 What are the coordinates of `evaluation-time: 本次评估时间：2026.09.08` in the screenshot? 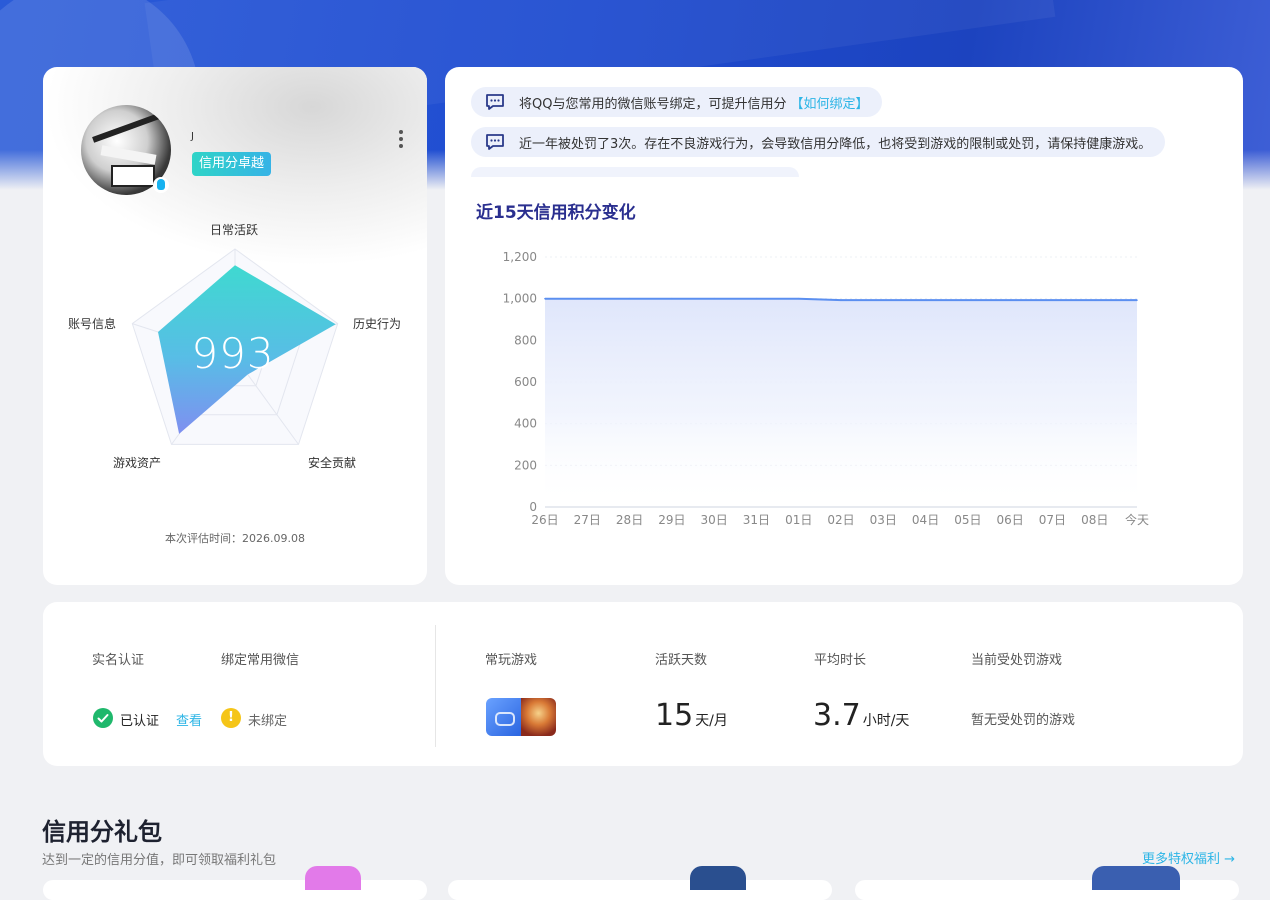 It's located at (235, 538).